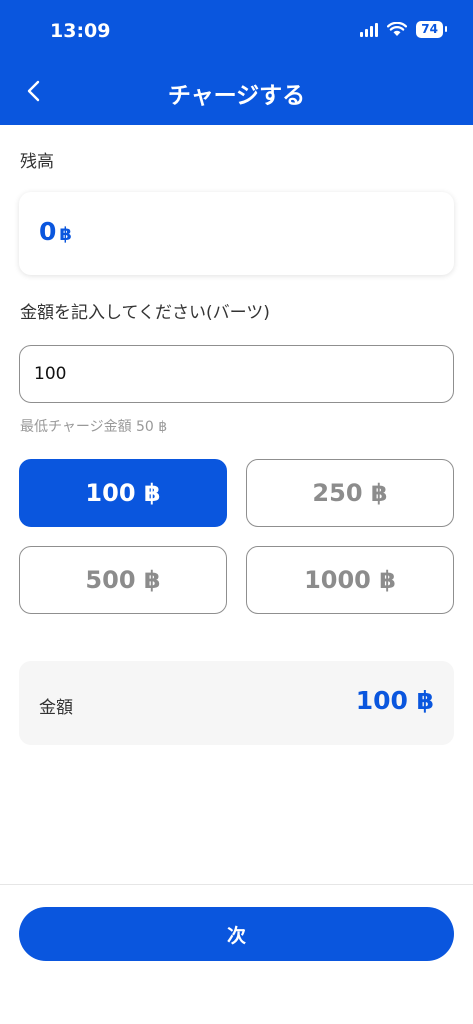 The width and height of the screenshot is (473, 1024). What do you see at coordinates (56, 708) in the screenshot?
I see `summary-label: 金額` at bounding box center [56, 708].